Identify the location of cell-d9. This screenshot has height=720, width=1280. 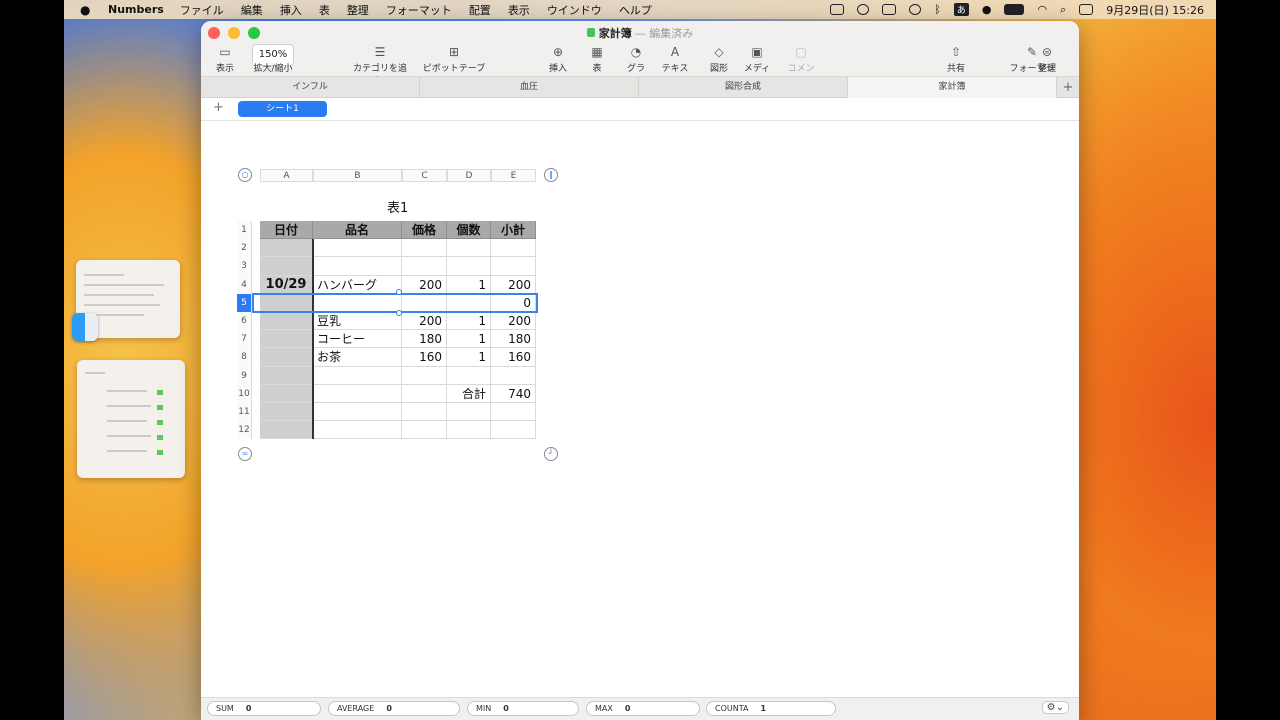
(469, 375).